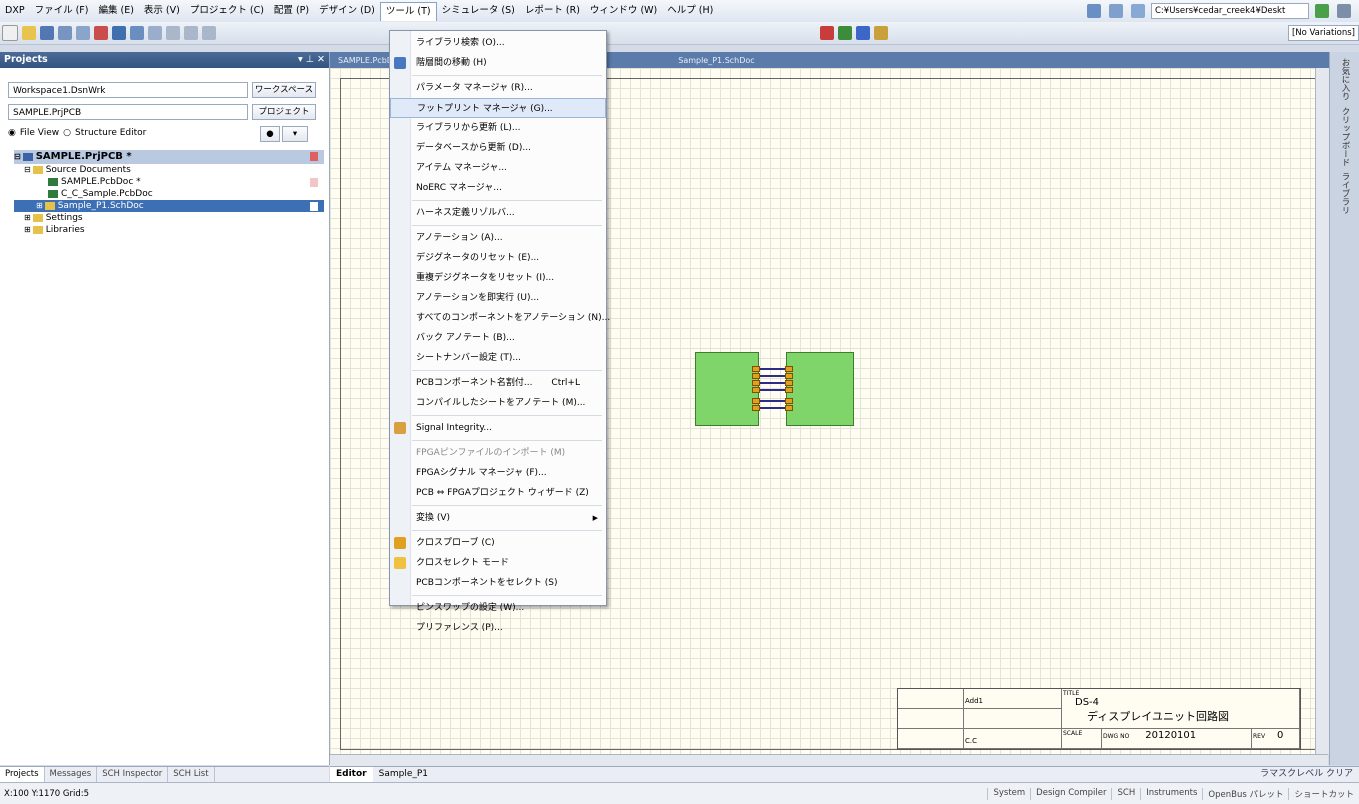 The height and width of the screenshot is (804, 1359). What do you see at coordinates (1322, 11) in the screenshot?
I see `go-icon` at bounding box center [1322, 11].